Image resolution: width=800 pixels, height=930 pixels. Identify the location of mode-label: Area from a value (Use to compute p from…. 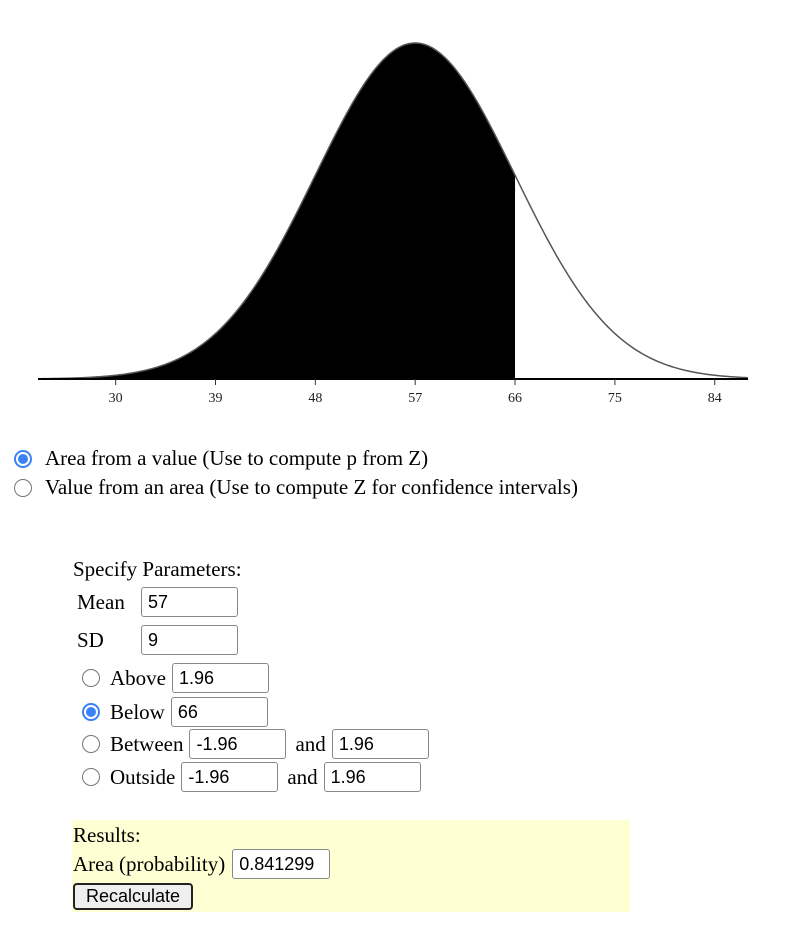
(237, 458).